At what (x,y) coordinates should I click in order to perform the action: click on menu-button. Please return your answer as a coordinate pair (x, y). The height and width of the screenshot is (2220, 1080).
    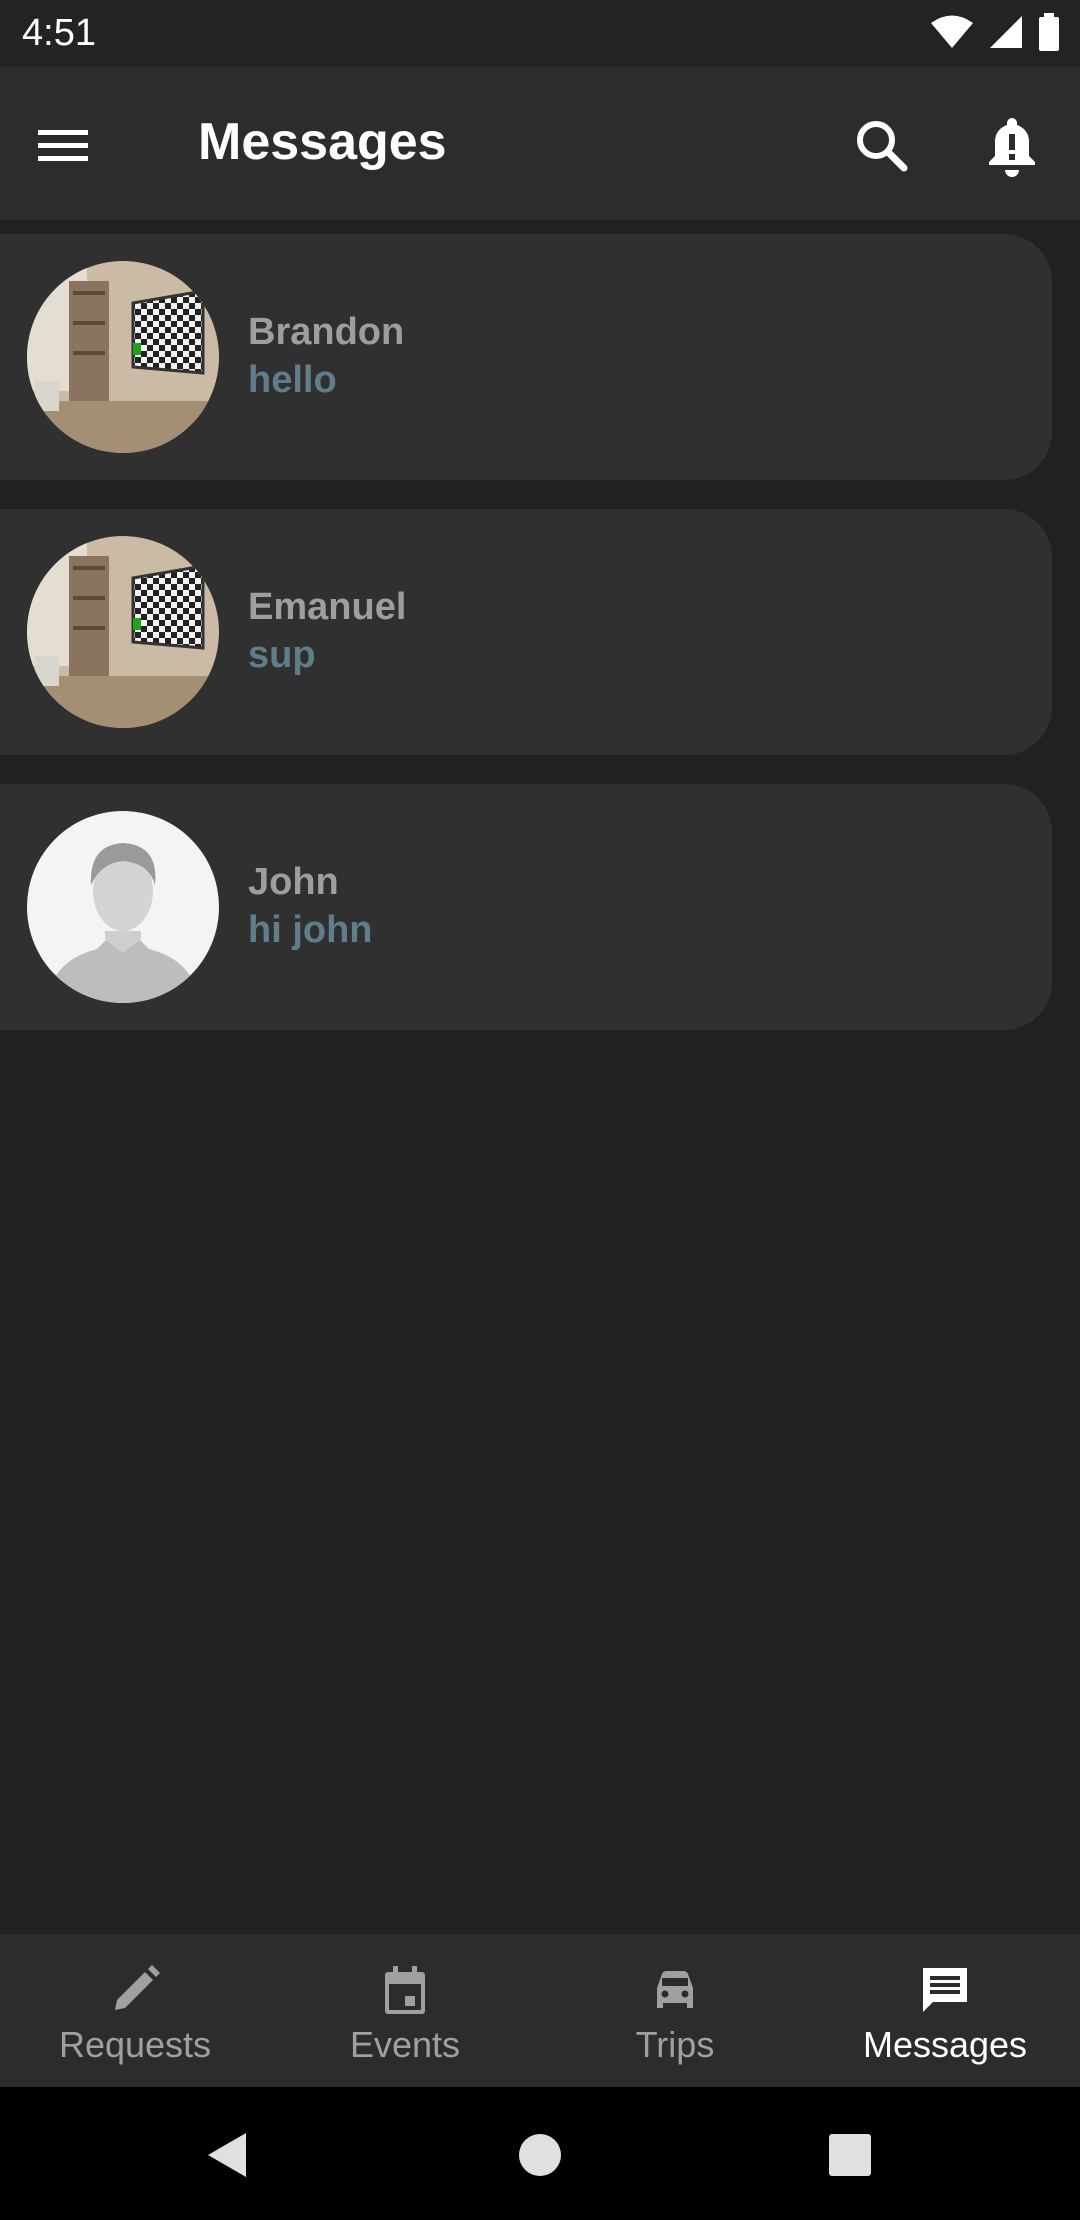
    Looking at the image, I should click on (76, 144).